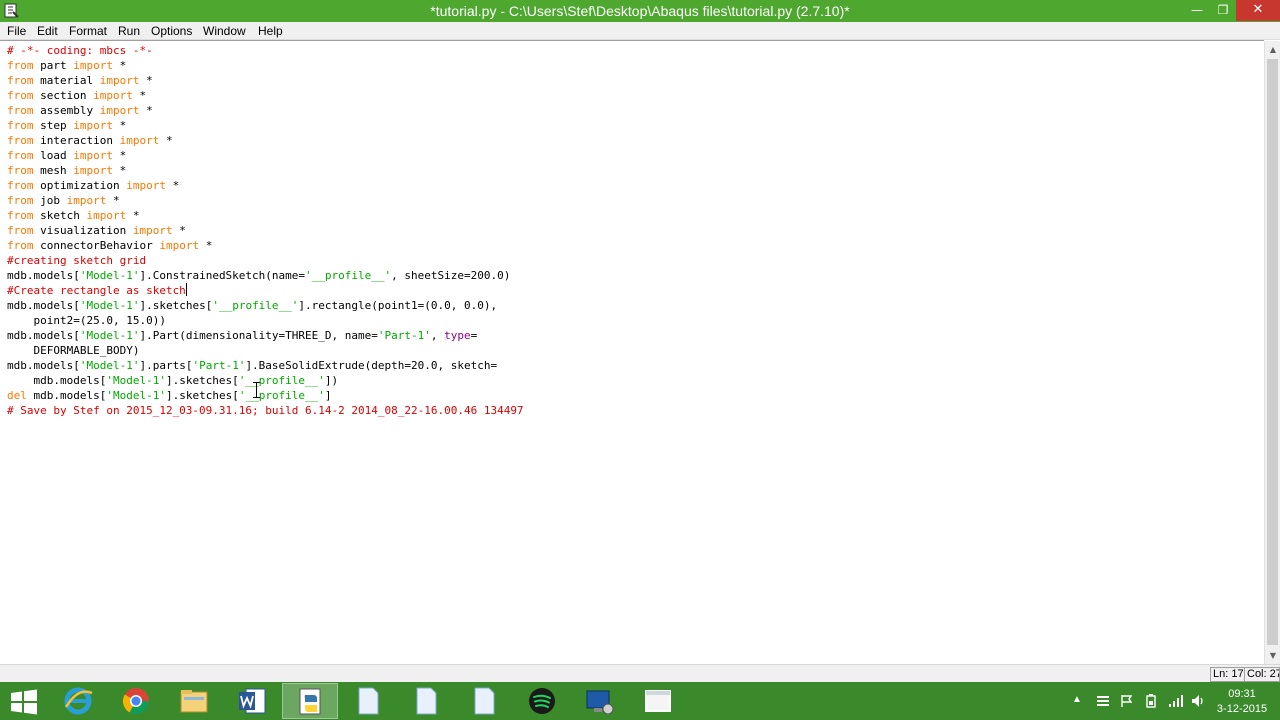 The image size is (1280, 720). What do you see at coordinates (328, 395) in the screenshot?
I see `code-token: ]` at bounding box center [328, 395].